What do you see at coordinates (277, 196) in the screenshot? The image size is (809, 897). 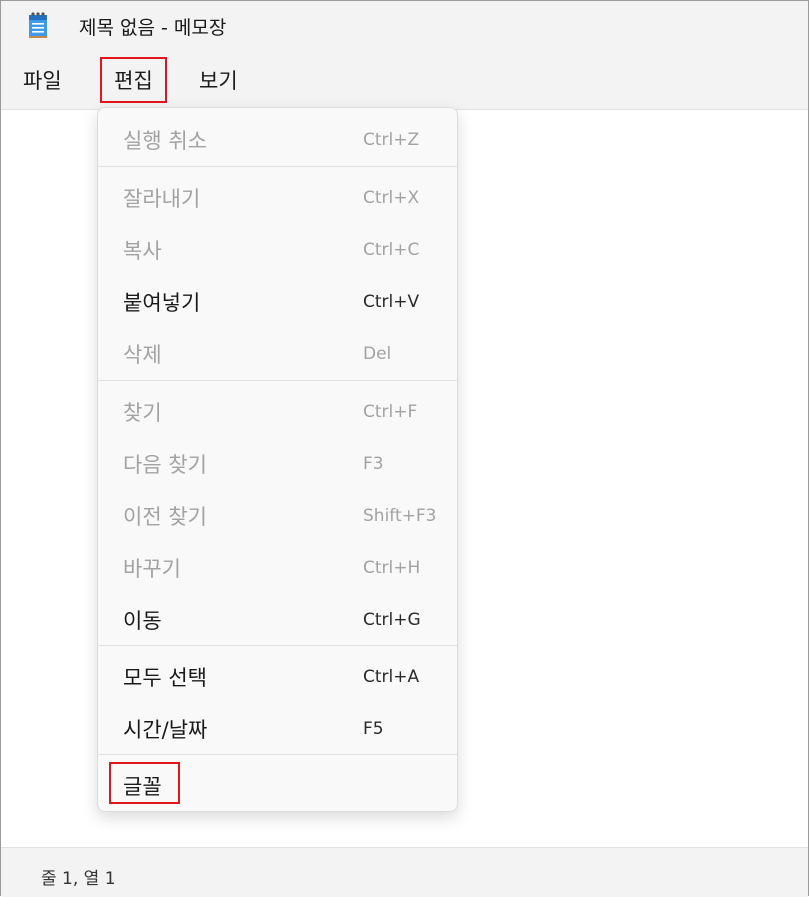 I see `menu-item-cut: 잘라내기 Ctrl+X` at bounding box center [277, 196].